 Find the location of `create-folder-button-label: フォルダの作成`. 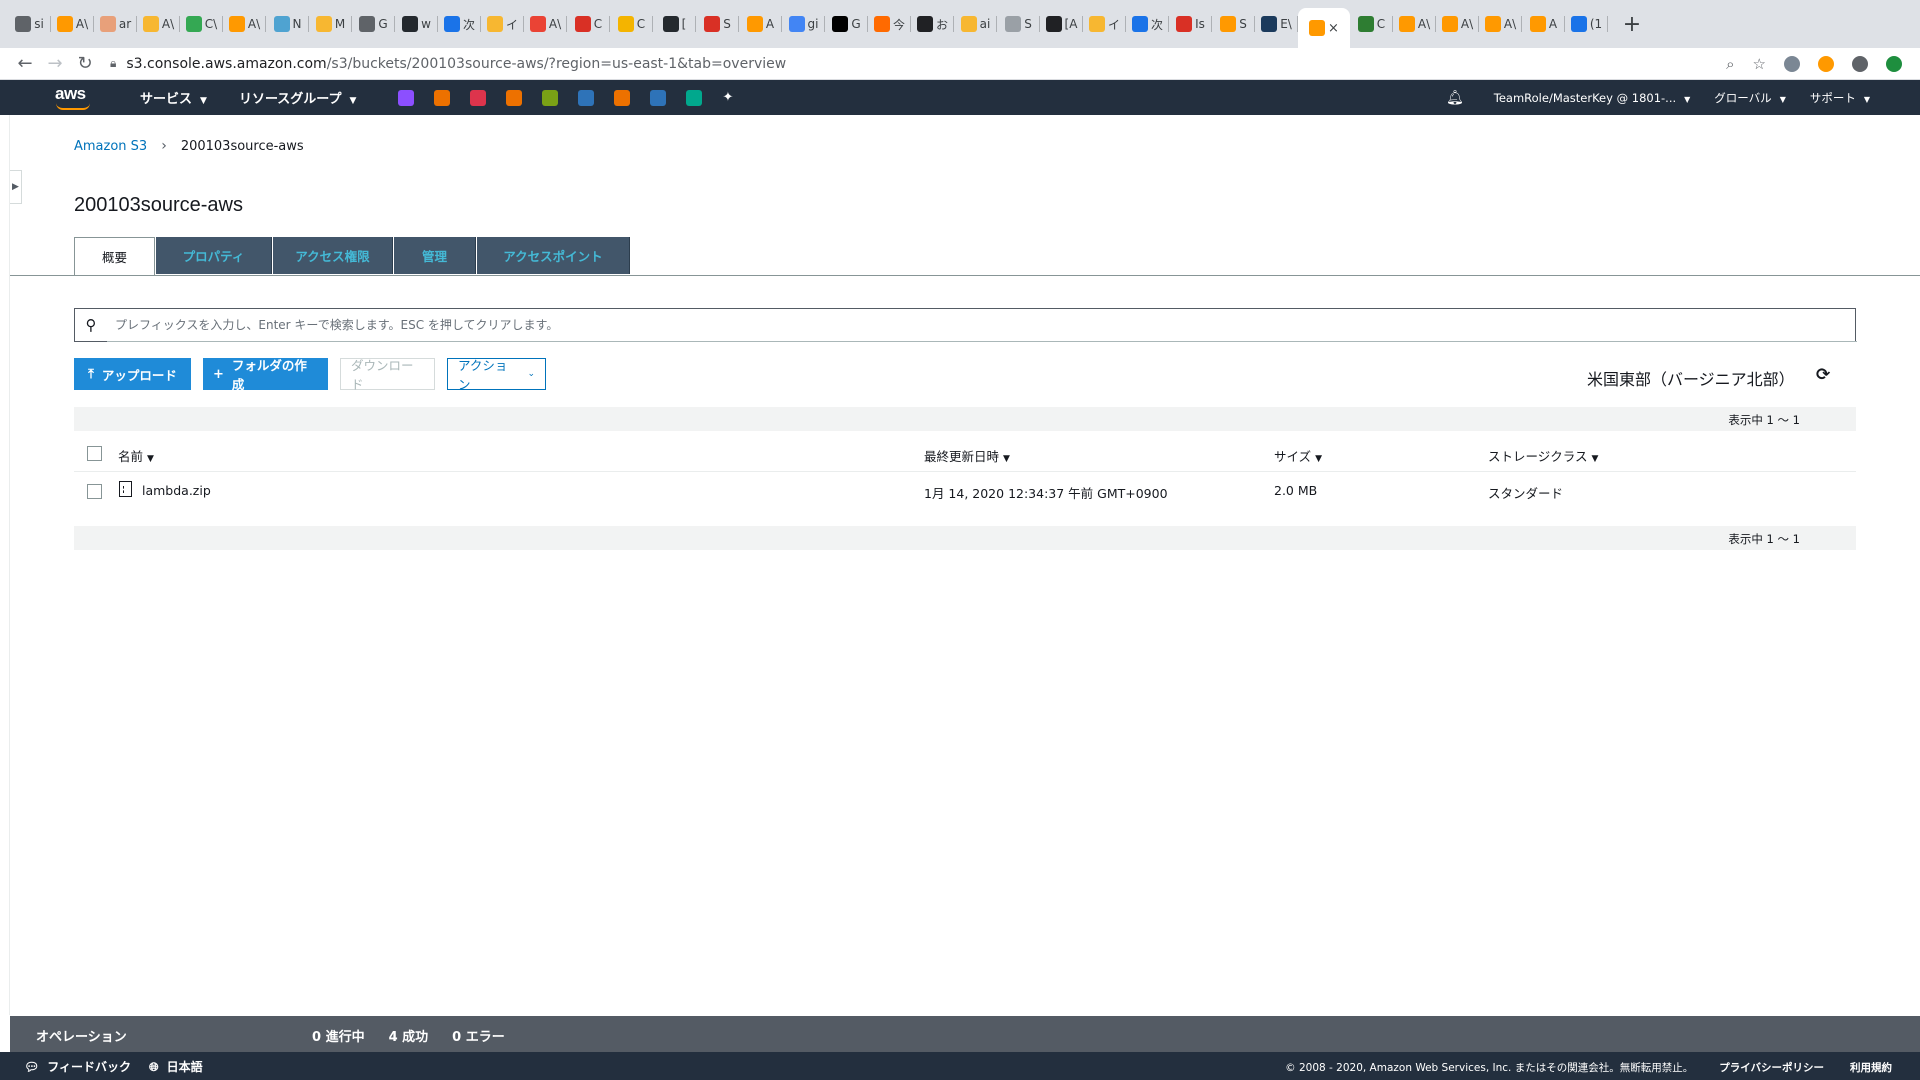

create-folder-button-label: フォルダの作成 is located at coordinates (269, 375).